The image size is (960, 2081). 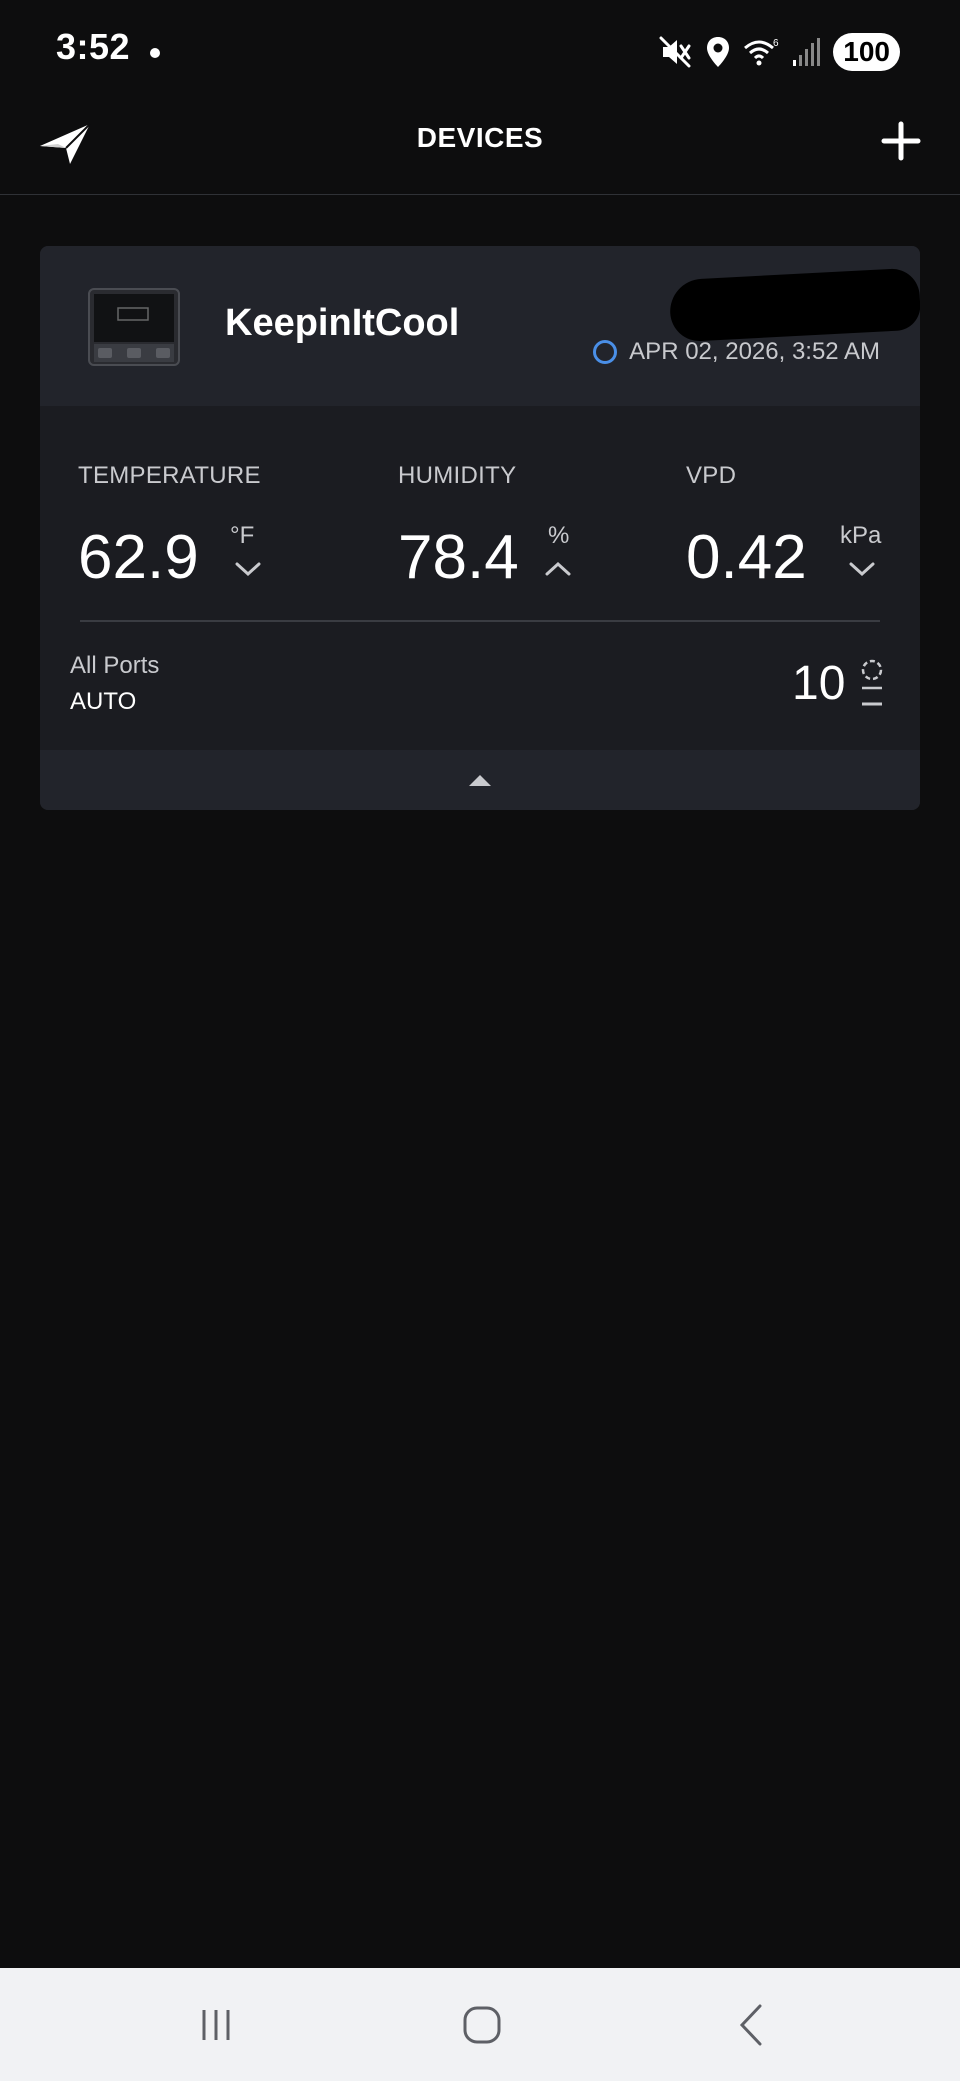 I want to click on metric-humidity: HUMIDITY 78.4 %, so click(x=484, y=527).